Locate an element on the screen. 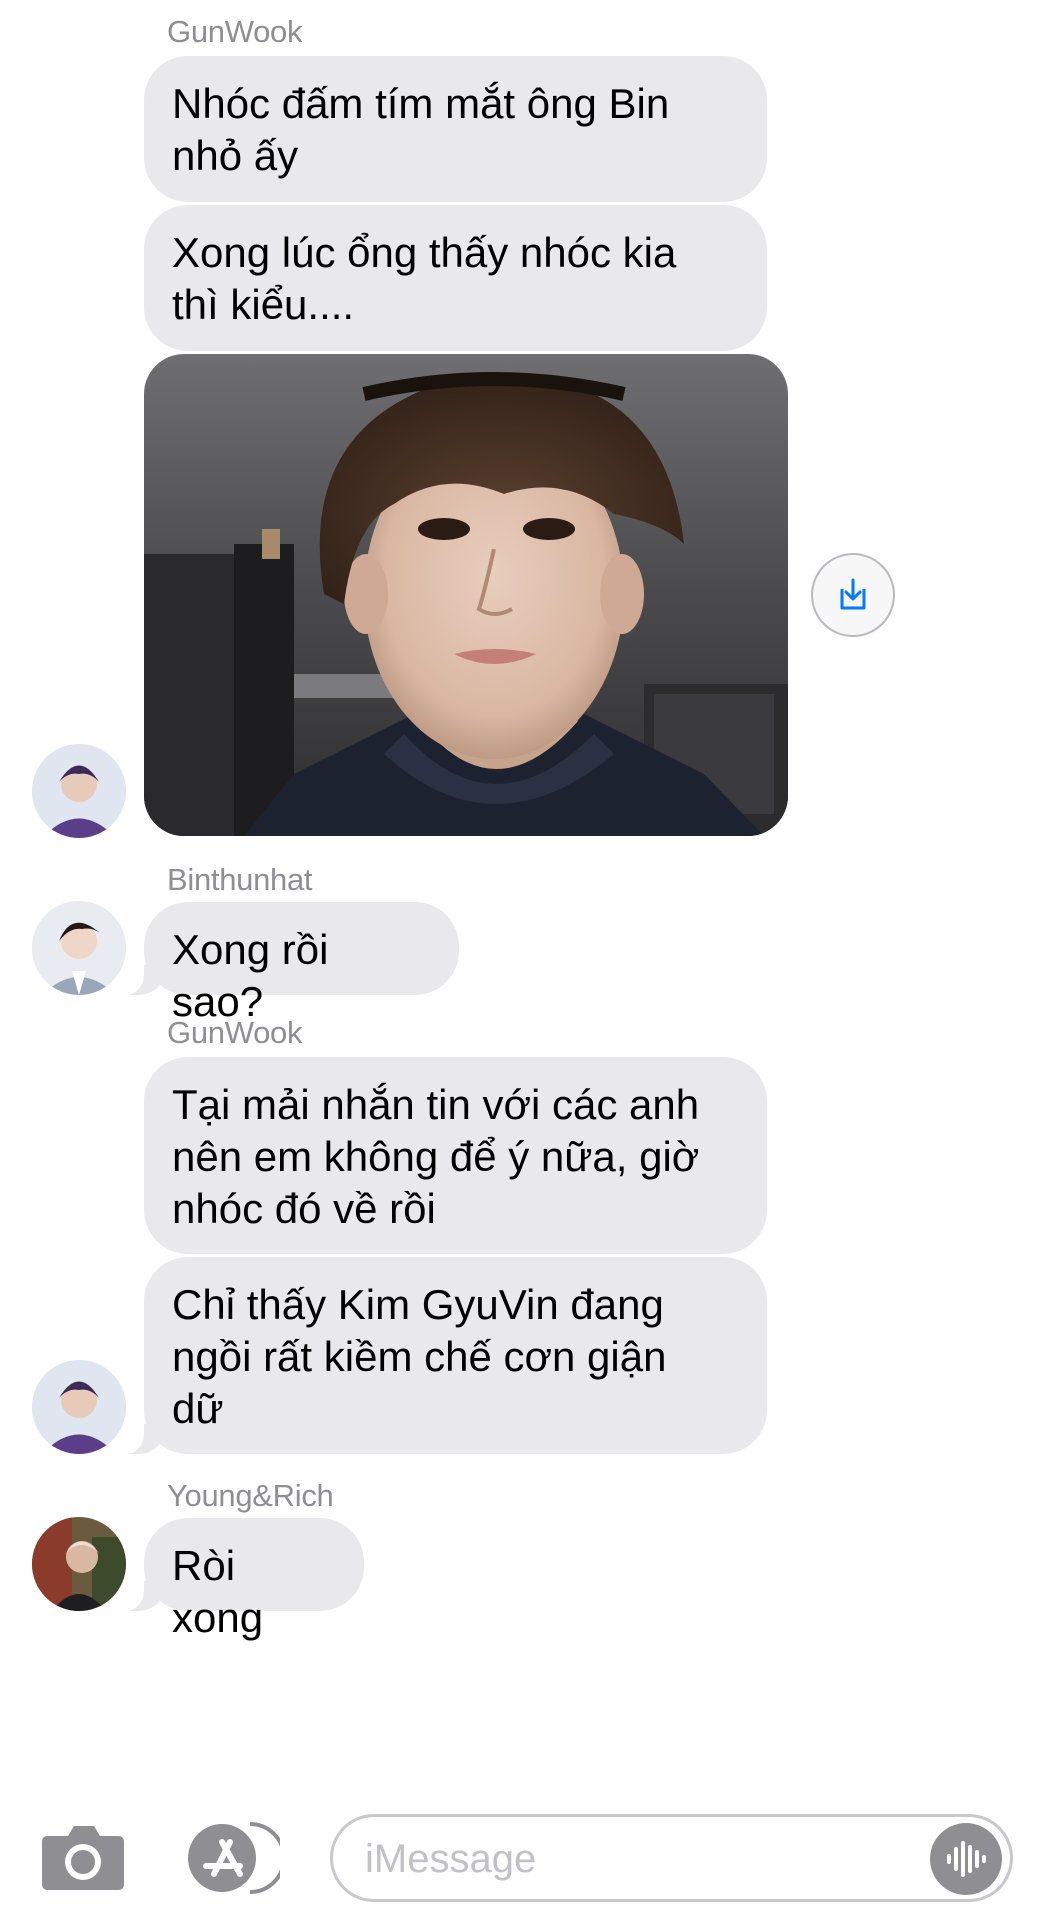 This screenshot has height=1920, width=1057. sender-name: Binthunhat is located at coordinates (240, 879).